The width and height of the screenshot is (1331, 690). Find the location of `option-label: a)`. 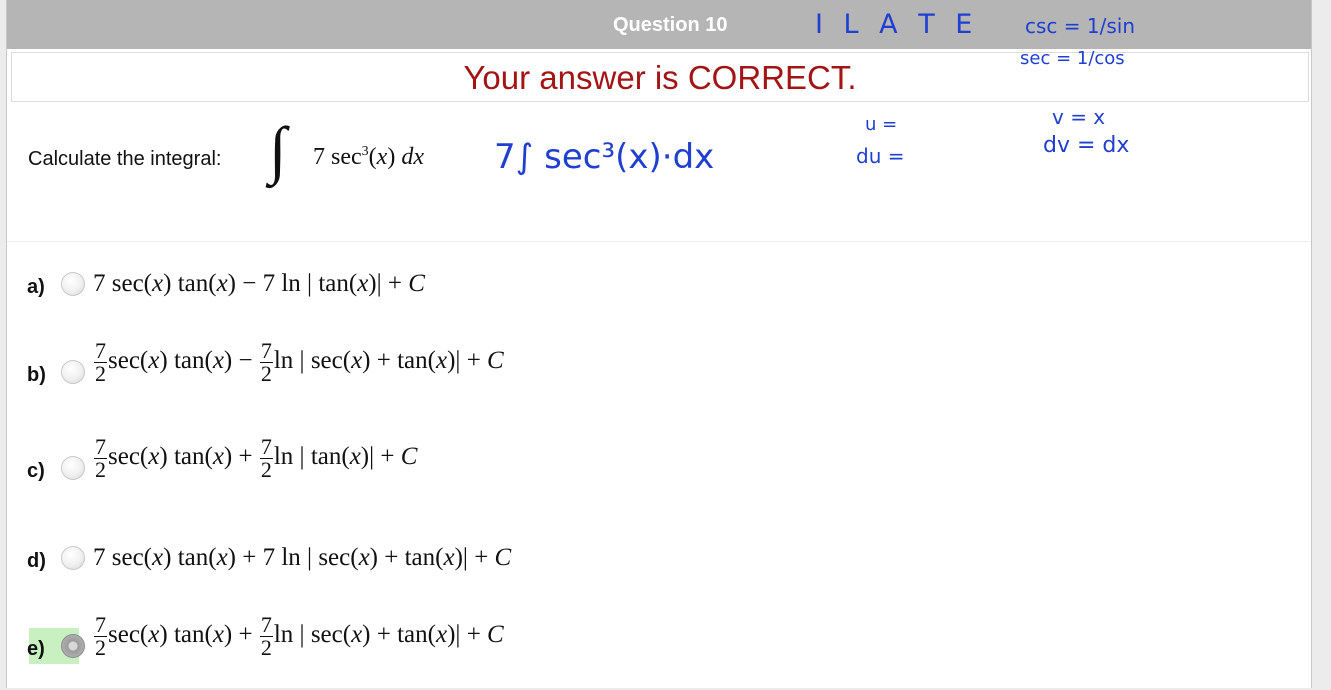

option-label: a) is located at coordinates (36, 287).